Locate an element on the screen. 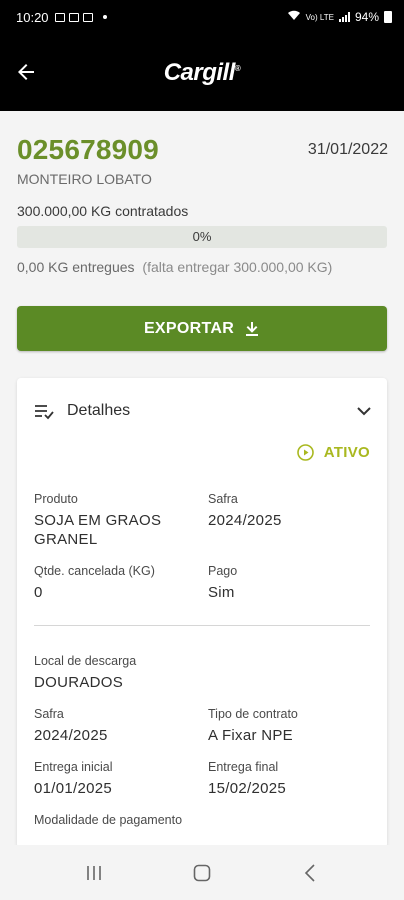 The image size is (404, 900). download-icon is located at coordinates (252, 328).